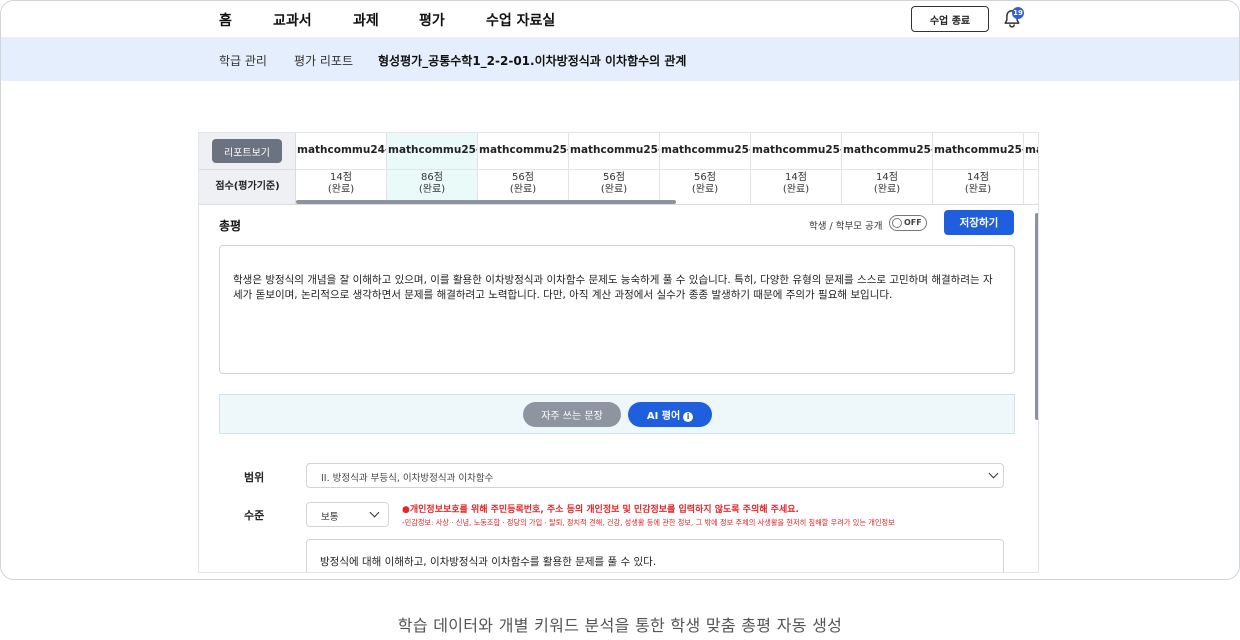 The width and height of the screenshot is (1240, 640). I want to click on level-label: 수준, so click(254, 515).